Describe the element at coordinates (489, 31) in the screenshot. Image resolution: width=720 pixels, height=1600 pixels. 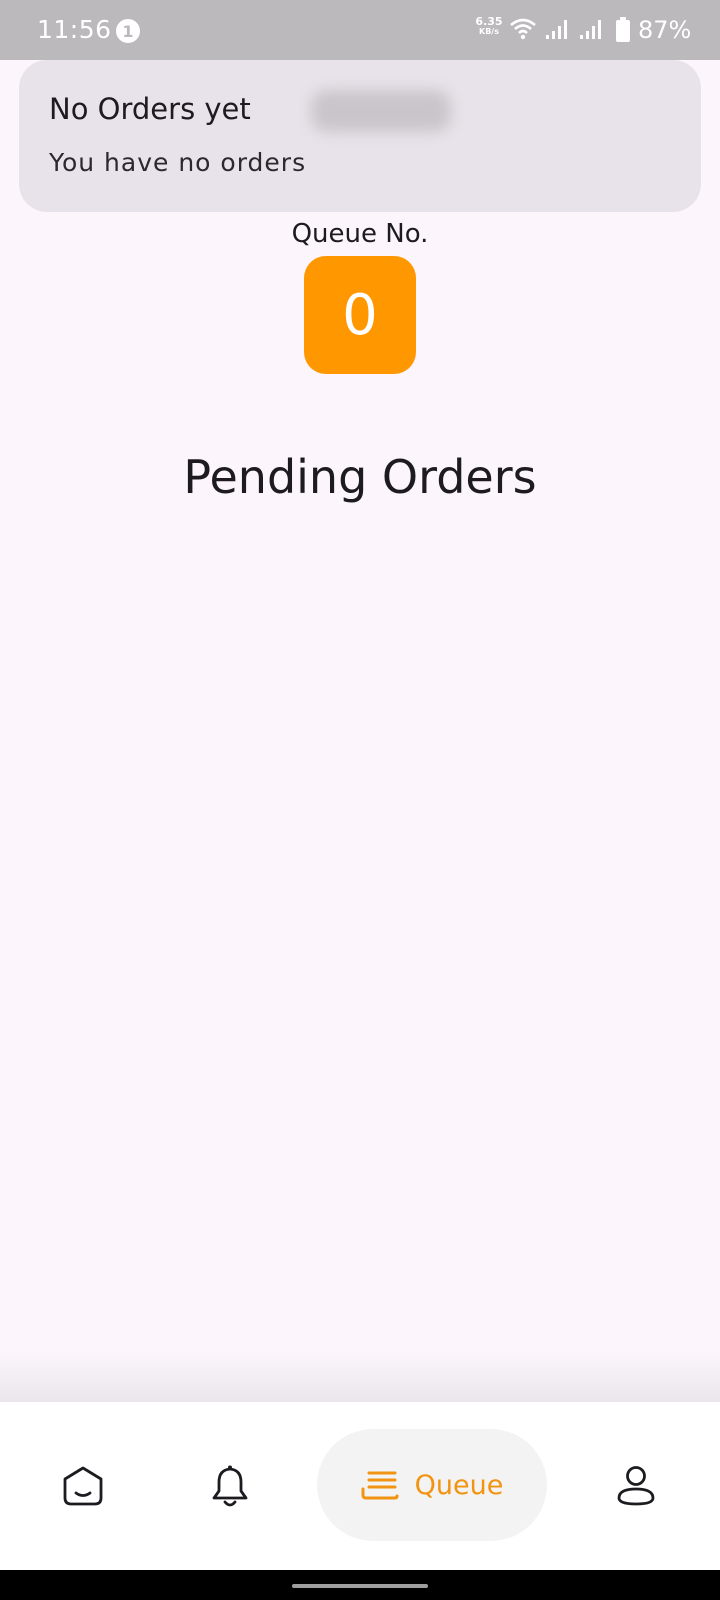
I see `network-speed-unit: KB/s` at that location.